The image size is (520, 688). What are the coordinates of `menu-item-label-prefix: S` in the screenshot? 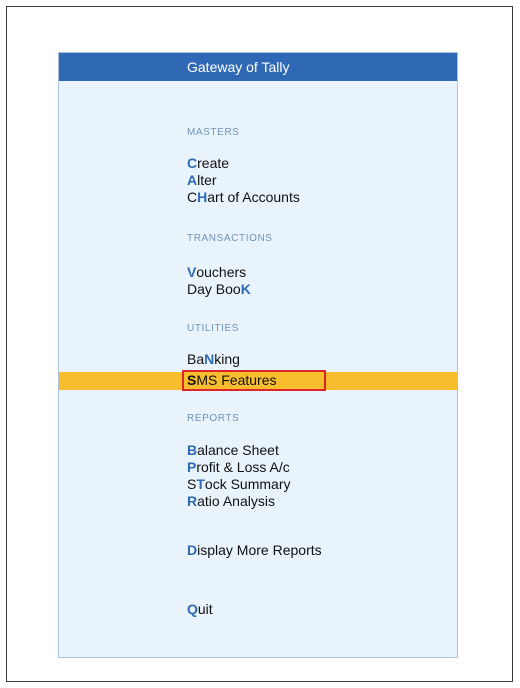 It's located at (192, 484).